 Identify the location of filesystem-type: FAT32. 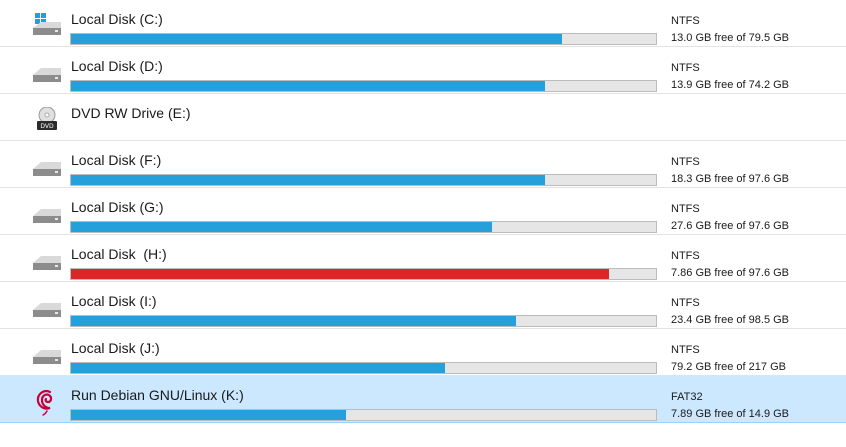
(687, 397).